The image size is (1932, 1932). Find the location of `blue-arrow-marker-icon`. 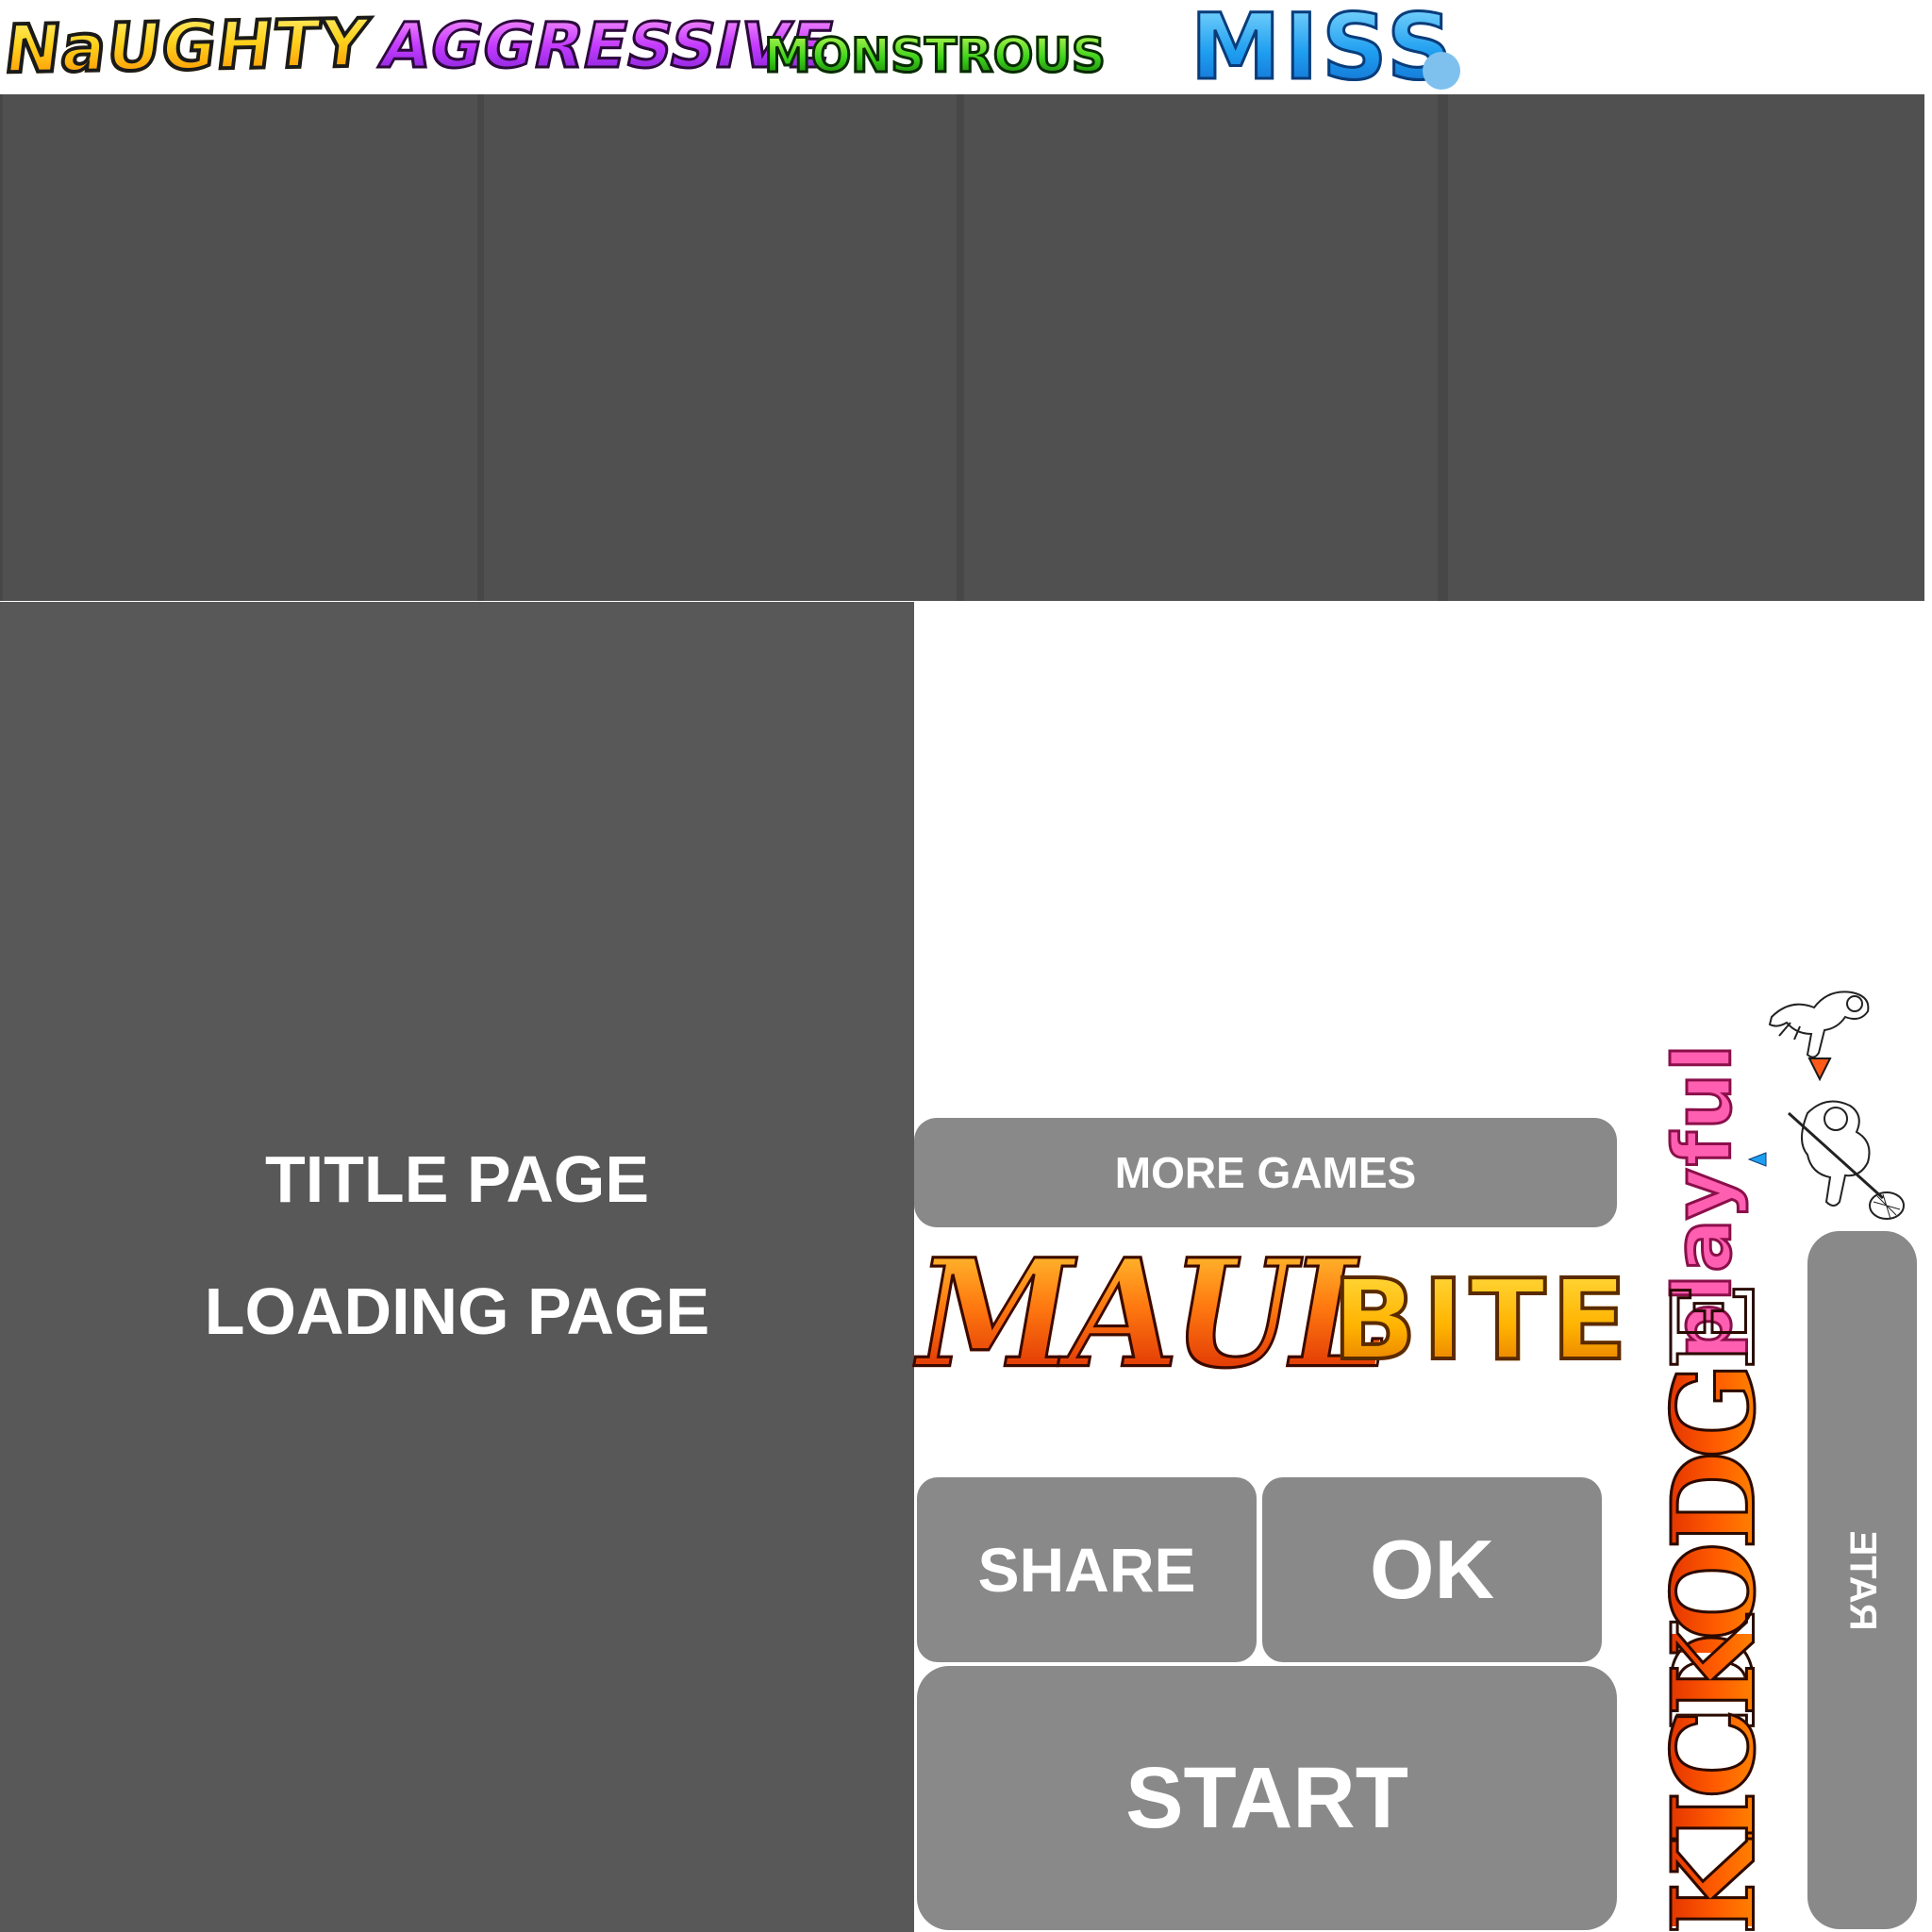

blue-arrow-marker-icon is located at coordinates (1757, 1160).